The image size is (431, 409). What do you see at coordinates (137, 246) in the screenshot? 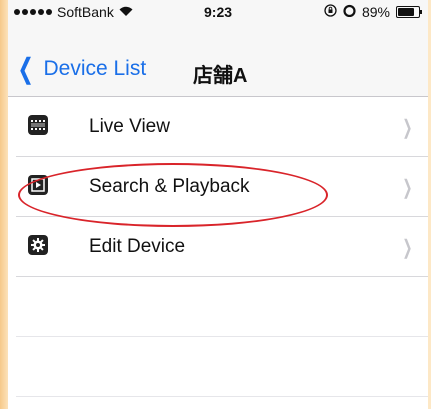
I see `menu-item-label: Edit Device` at bounding box center [137, 246].